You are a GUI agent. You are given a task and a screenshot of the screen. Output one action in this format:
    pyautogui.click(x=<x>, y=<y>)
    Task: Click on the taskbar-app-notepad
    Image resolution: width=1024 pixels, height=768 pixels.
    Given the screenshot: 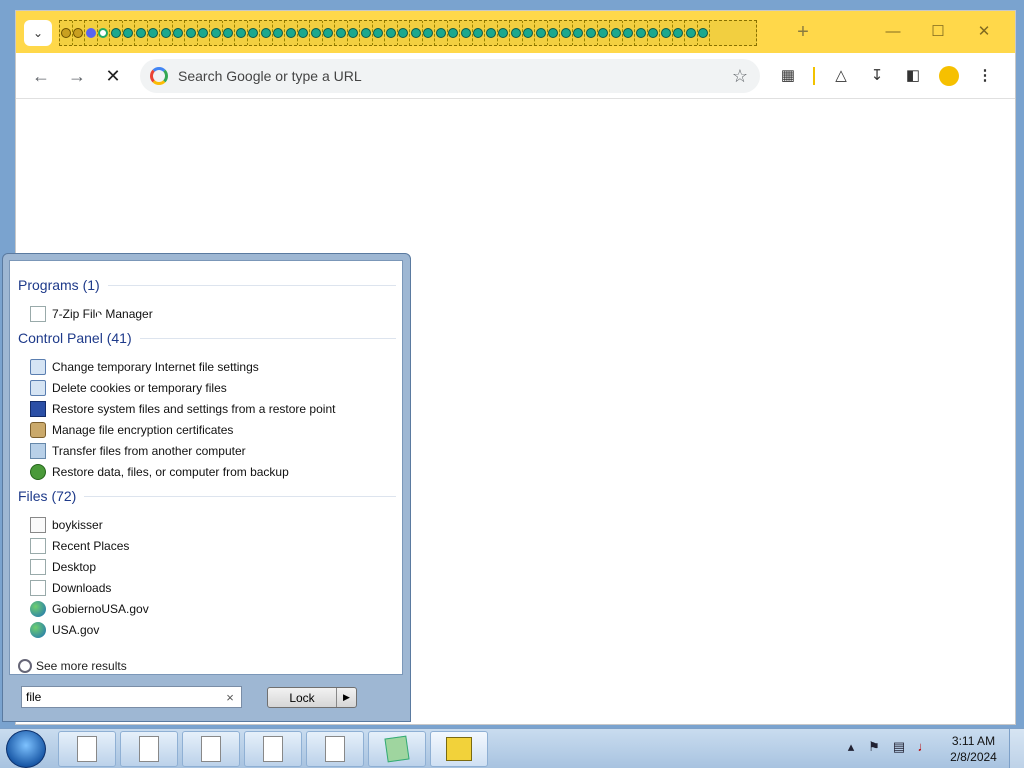 What is the action you would take?
    pyautogui.click(x=397, y=749)
    